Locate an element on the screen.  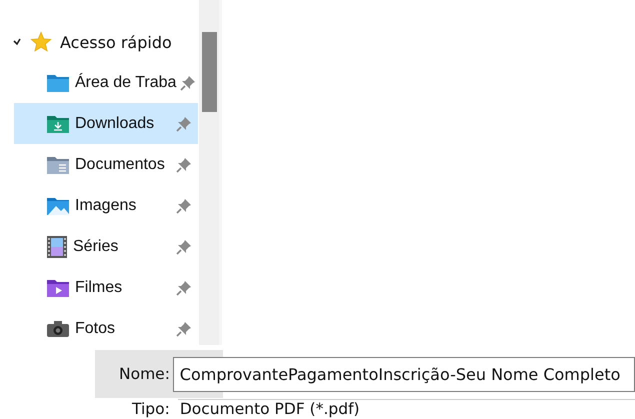
sidebar-item: Filmes is located at coordinates (106, 287).